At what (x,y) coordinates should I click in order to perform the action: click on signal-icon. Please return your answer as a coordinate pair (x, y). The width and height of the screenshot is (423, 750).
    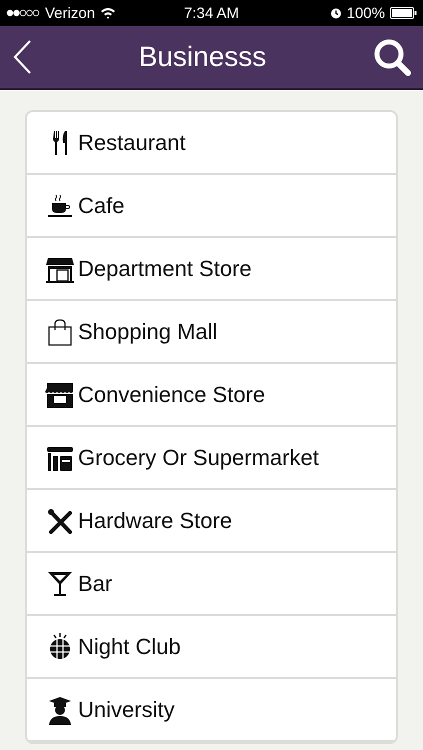
    Looking at the image, I should click on (23, 13).